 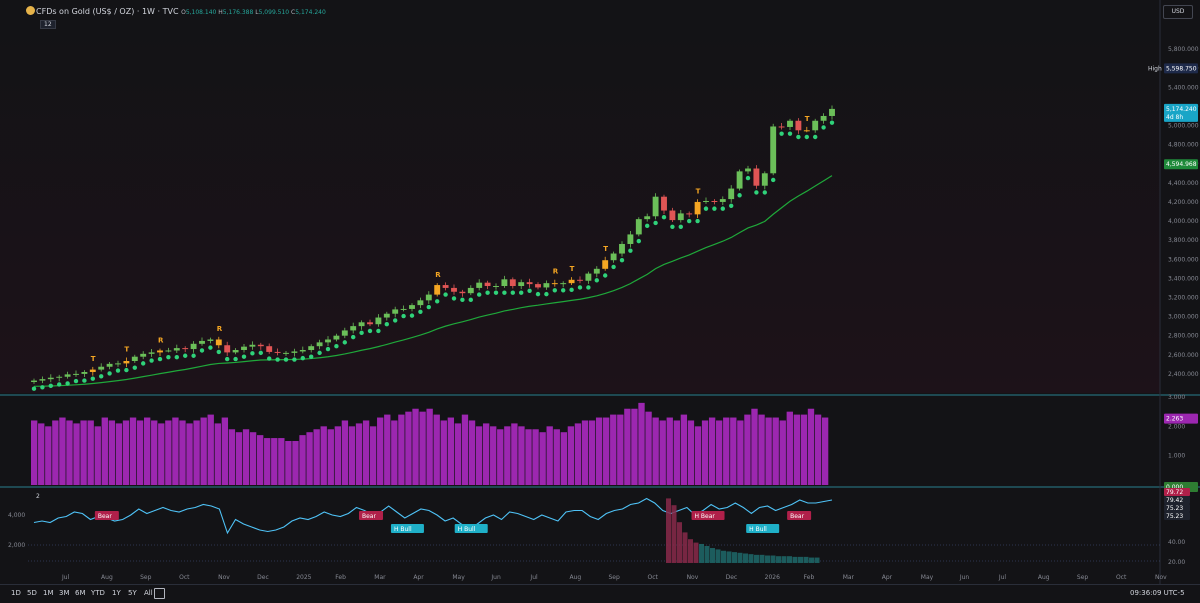 I want to click on time-axis-label: Aug, so click(x=575, y=577).